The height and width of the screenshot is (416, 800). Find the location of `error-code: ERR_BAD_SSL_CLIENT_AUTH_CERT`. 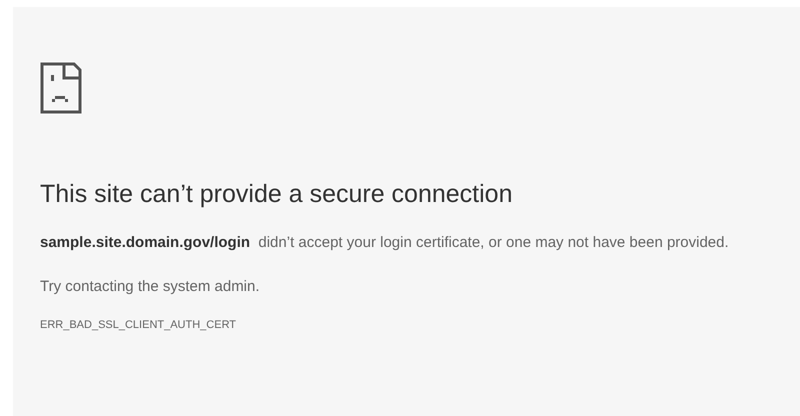

error-code: ERR_BAD_SSL_CLIENT_AUTH_CERT is located at coordinates (139, 325).